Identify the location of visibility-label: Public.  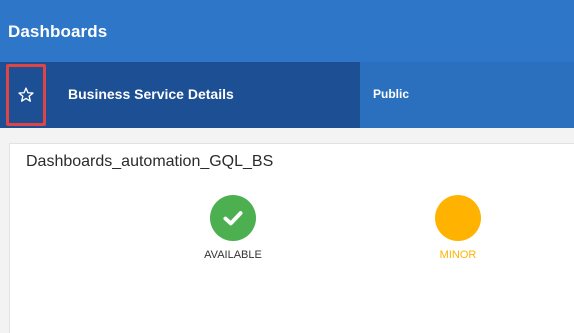
(391, 94).